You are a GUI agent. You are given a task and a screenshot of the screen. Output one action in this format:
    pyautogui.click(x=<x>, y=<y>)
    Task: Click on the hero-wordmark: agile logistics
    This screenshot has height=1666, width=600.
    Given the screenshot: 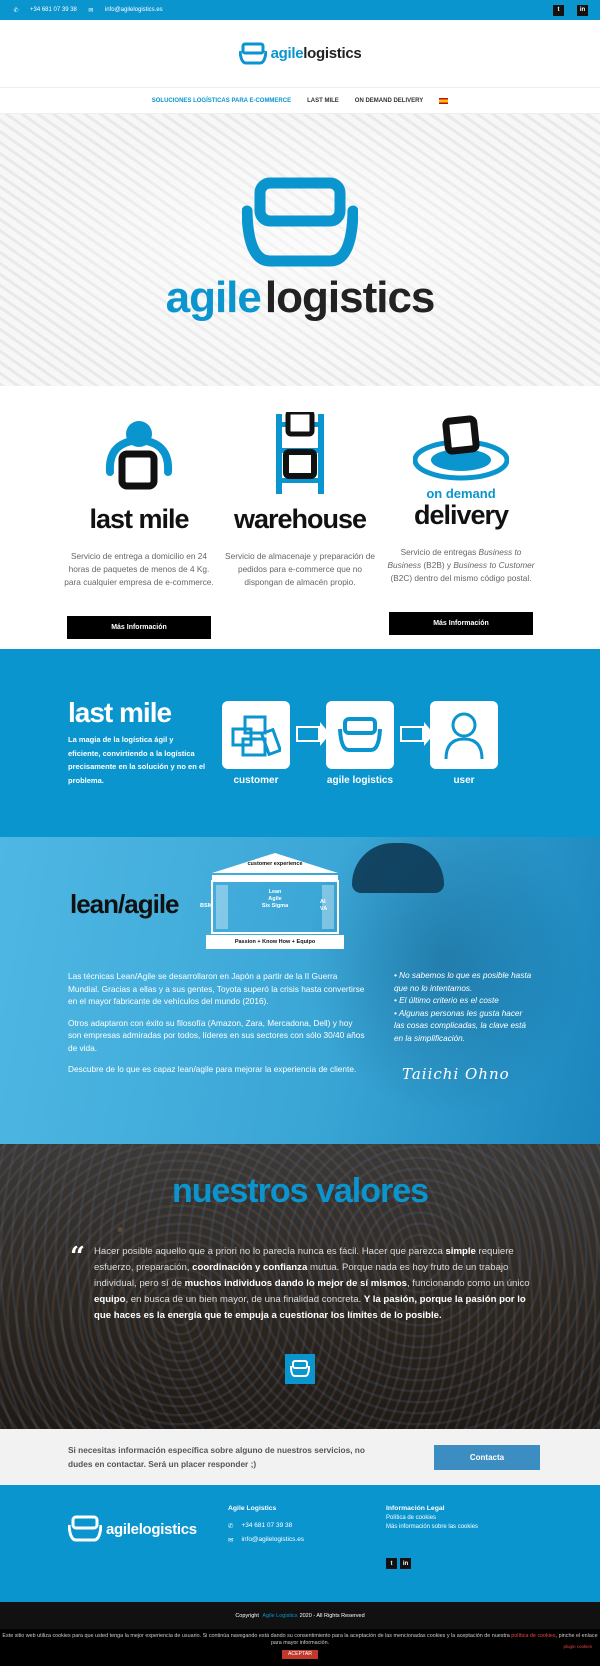 What is the action you would take?
    pyautogui.click(x=300, y=298)
    